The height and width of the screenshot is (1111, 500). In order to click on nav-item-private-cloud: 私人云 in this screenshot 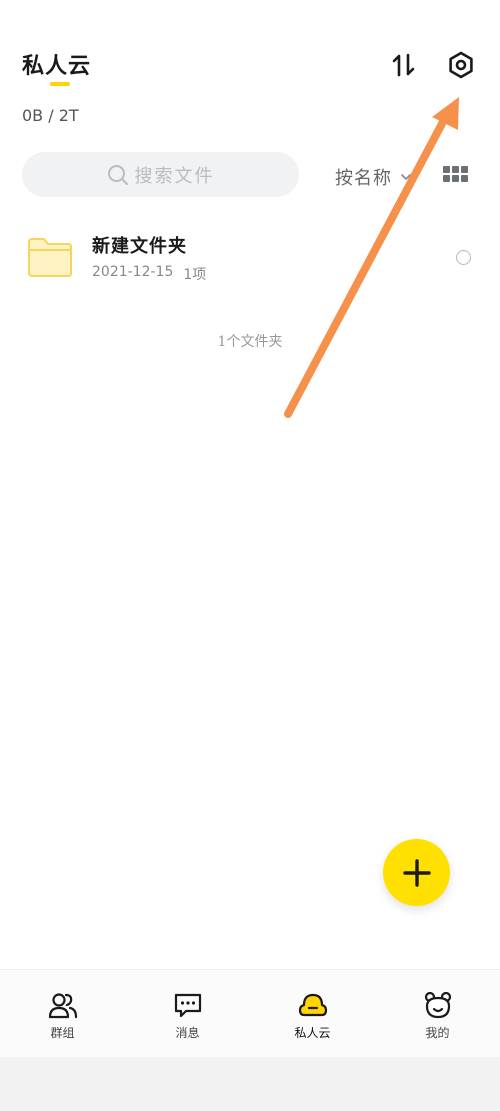, I will do `click(312, 1013)`.